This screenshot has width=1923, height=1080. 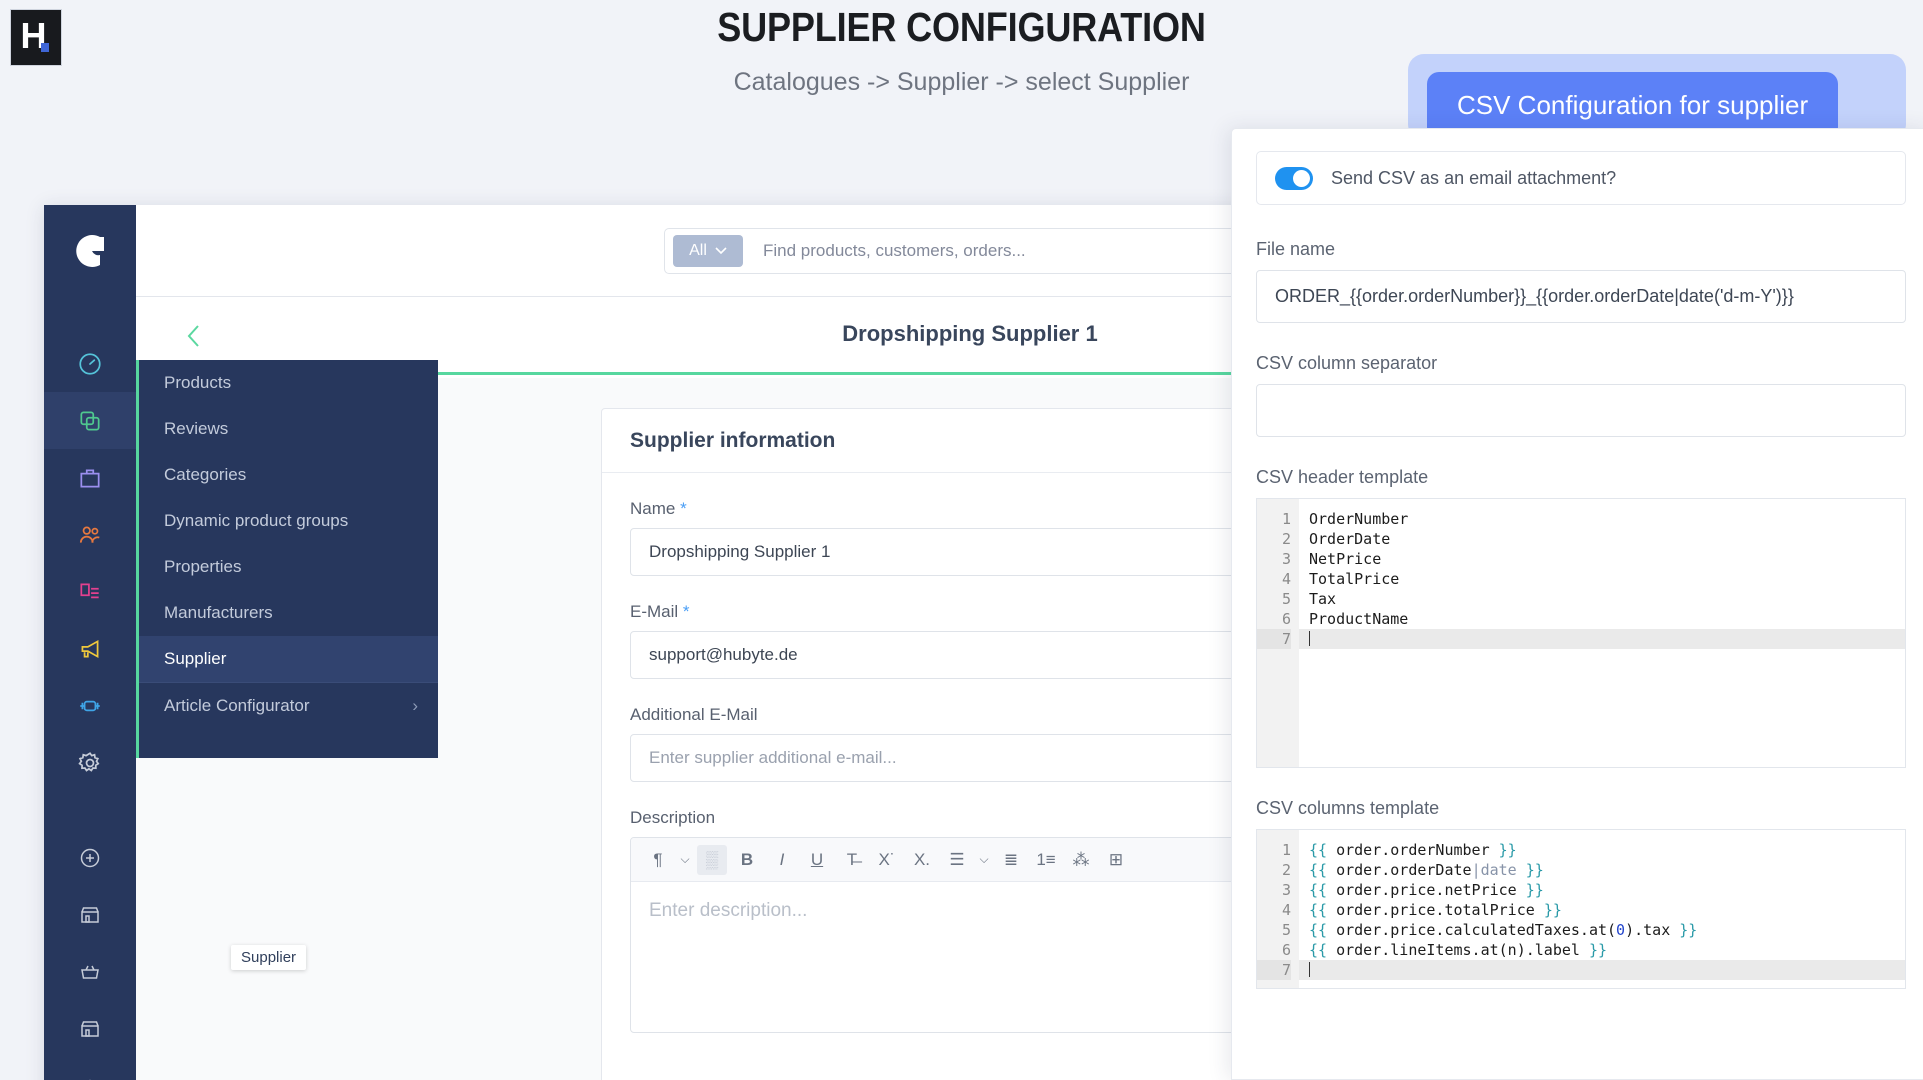 What do you see at coordinates (1581, 296) in the screenshot?
I see `file-name-input` at bounding box center [1581, 296].